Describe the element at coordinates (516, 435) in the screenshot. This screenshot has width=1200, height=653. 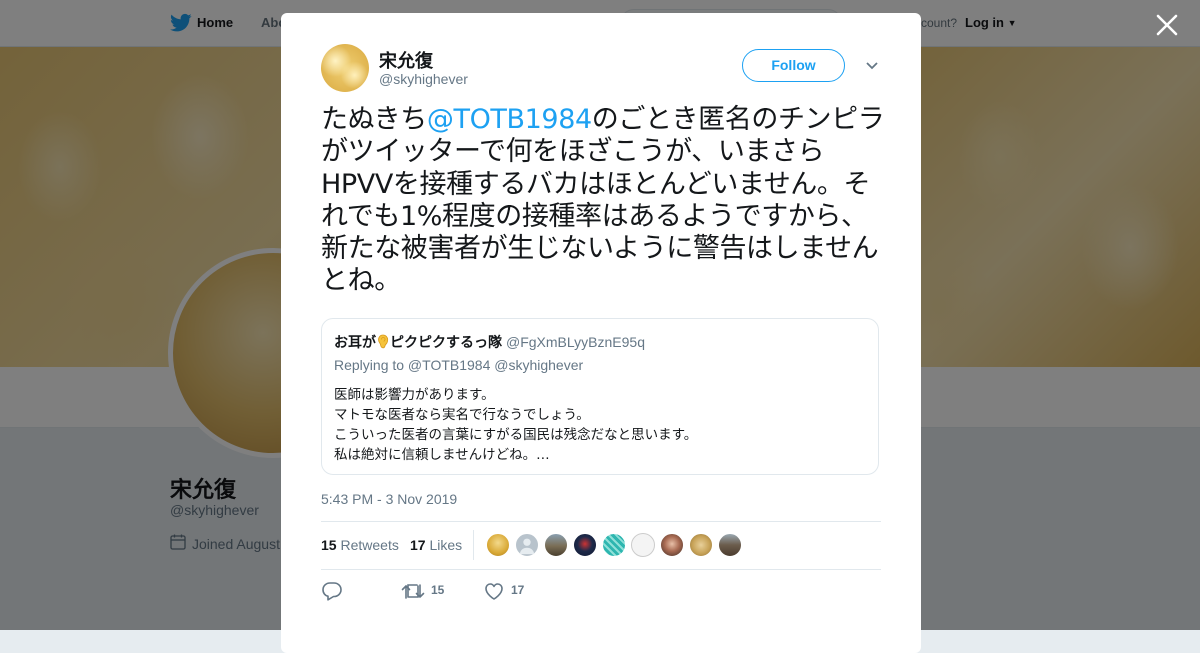
I see `quoted-text-line: こういった医者の言葉にすがる国民は残念だなと思います。` at that location.